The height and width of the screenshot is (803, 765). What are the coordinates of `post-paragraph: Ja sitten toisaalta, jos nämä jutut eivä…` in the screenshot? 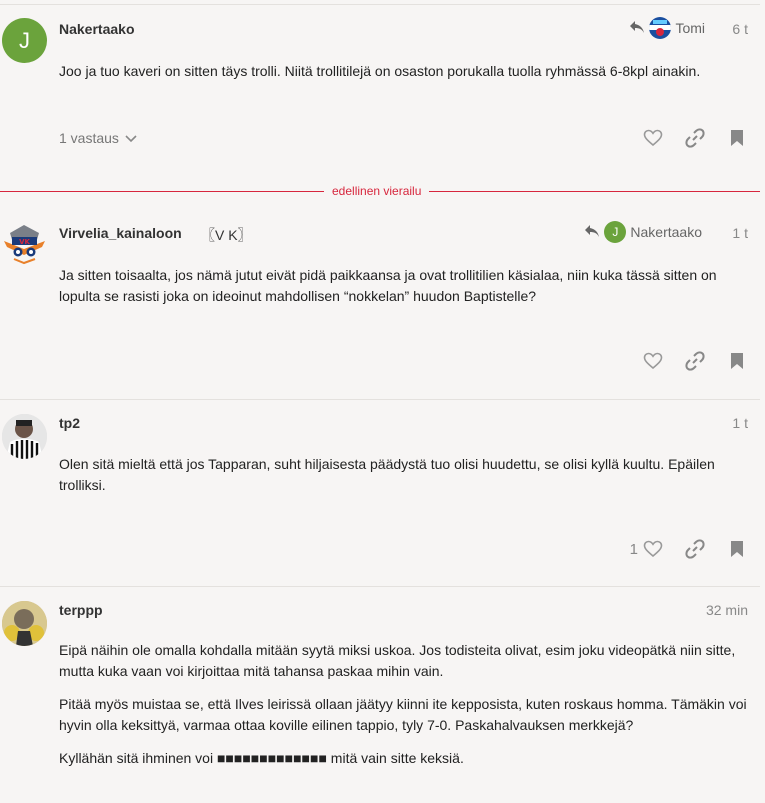 It's located at (388, 285).